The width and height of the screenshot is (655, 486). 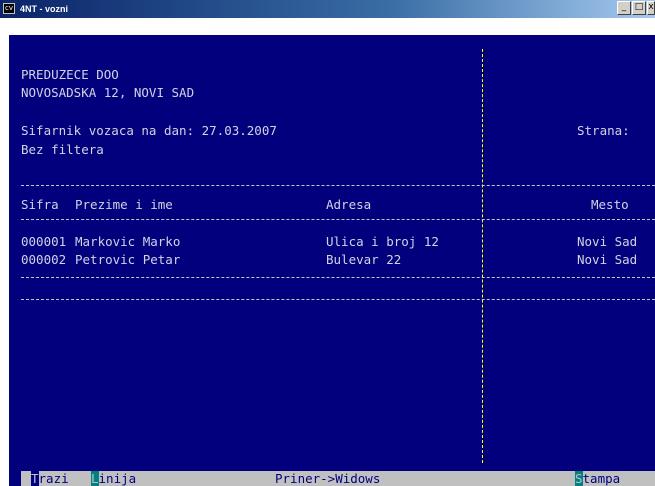 What do you see at coordinates (108, 92) in the screenshot?
I see `company-address: NOVOSADSKA 12, NOVI SAD` at bounding box center [108, 92].